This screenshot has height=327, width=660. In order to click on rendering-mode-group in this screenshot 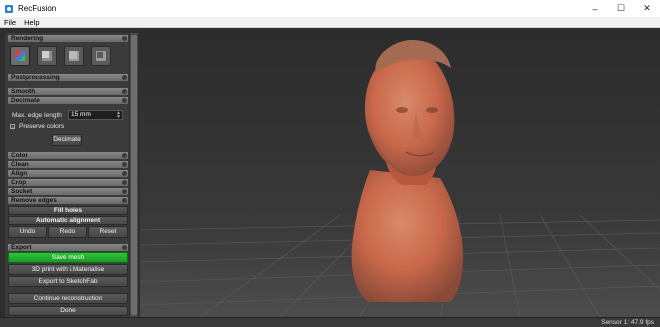, I will do `click(60, 56)`.